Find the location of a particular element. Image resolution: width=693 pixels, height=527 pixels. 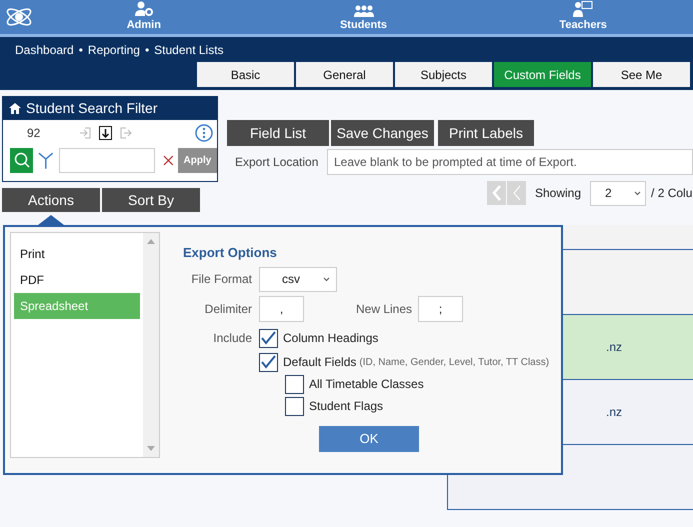

tab: Basic is located at coordinates (245, 74).